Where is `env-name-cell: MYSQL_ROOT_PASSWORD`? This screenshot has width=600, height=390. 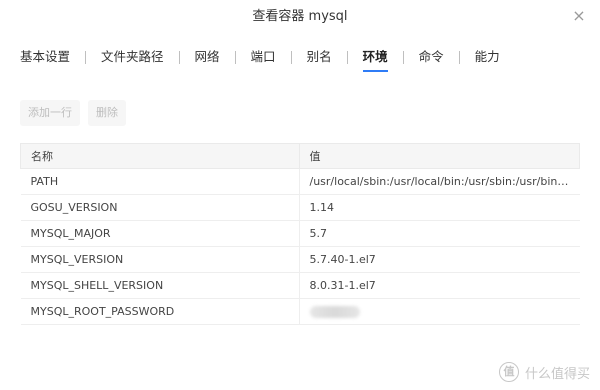
env-name-cell: MYSQL_ROOT_PASSWORD is located at coordinates (160, 311).